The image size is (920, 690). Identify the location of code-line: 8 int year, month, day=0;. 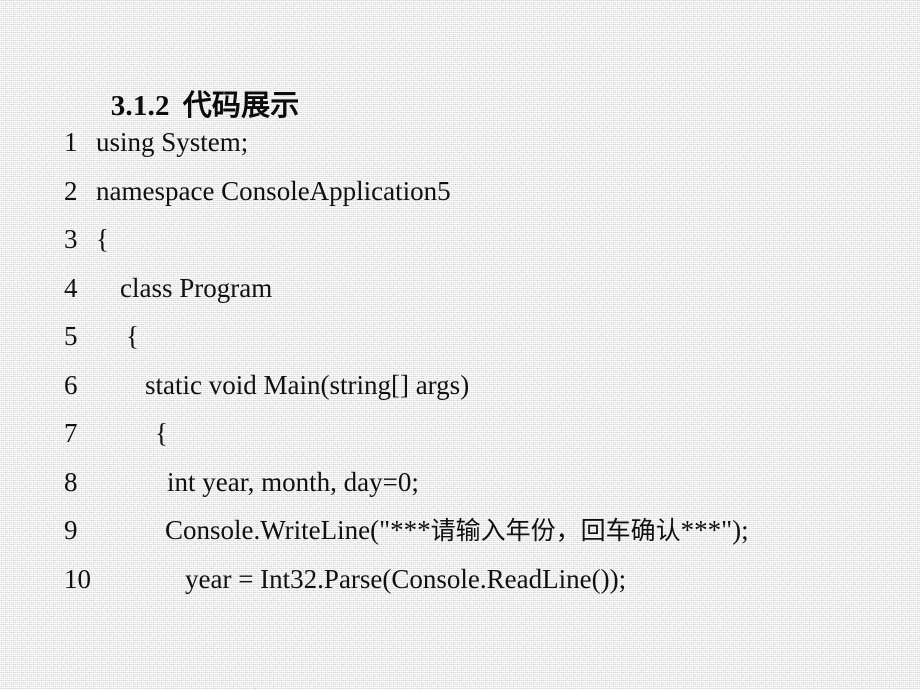
(460, 482).